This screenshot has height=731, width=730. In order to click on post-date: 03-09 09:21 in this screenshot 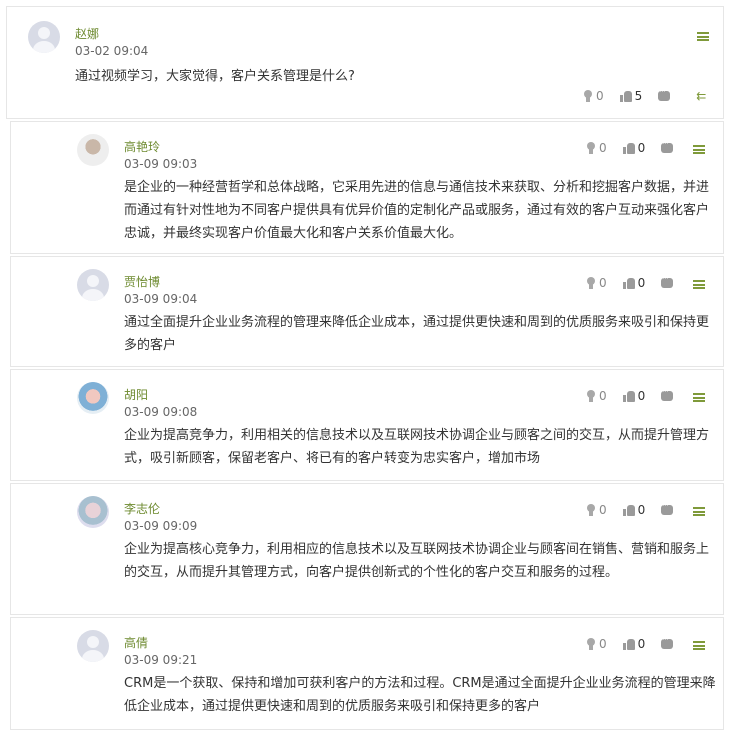, I will do `click(161, 660)`.